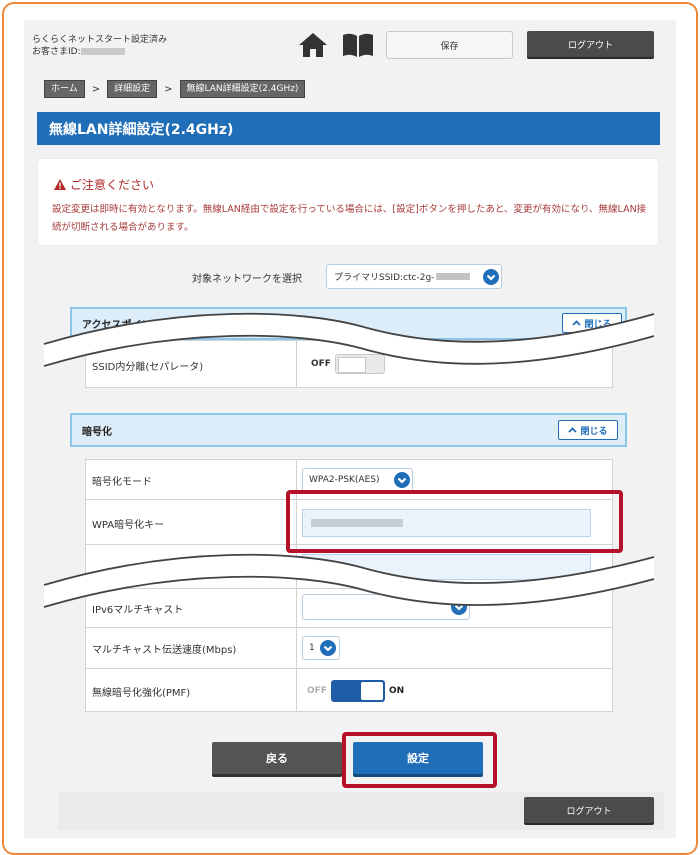 The width and height of the screenshot is (700, 855). Describe the element at coordinates (104, 184) in the screenshot. I see `caution-heading: ご注意ください` at that location.